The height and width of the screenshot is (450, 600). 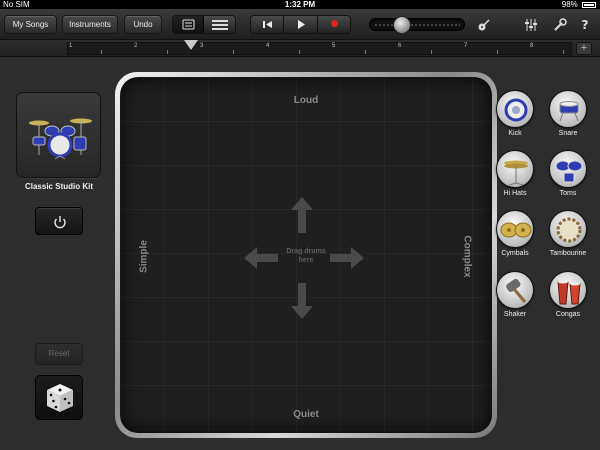 I want to click on toms-icon, so click(x=568, y=169).